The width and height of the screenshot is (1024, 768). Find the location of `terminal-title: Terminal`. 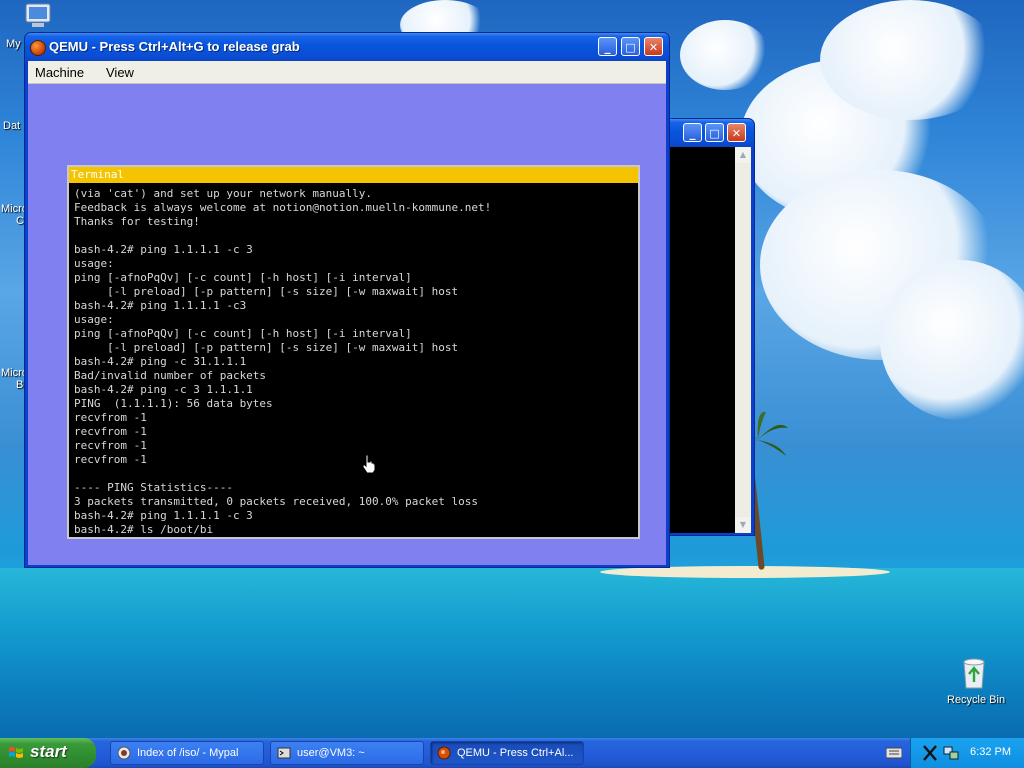

terminal-title: Terminal is located at coordinates (353, 175).